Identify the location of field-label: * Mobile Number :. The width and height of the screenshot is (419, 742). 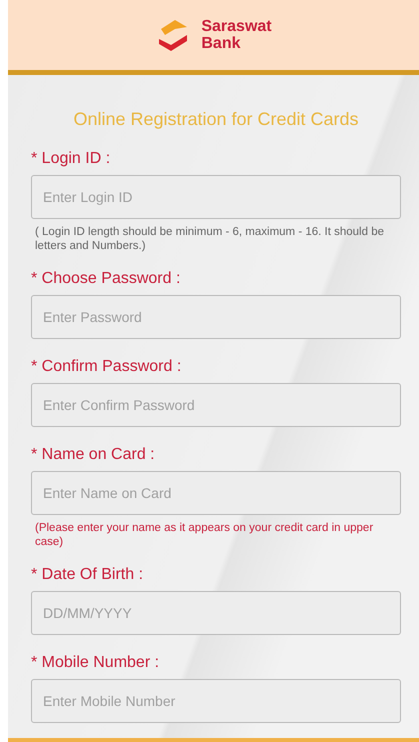
(95, 663).